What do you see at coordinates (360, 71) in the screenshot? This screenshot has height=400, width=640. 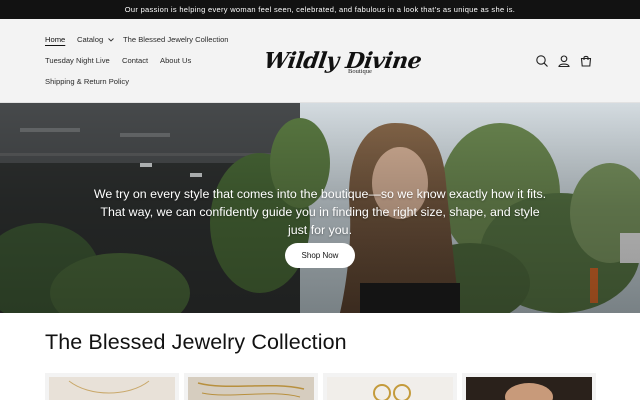 I see `logo-subtitle: Boutique` at bounding box center [360, 71].